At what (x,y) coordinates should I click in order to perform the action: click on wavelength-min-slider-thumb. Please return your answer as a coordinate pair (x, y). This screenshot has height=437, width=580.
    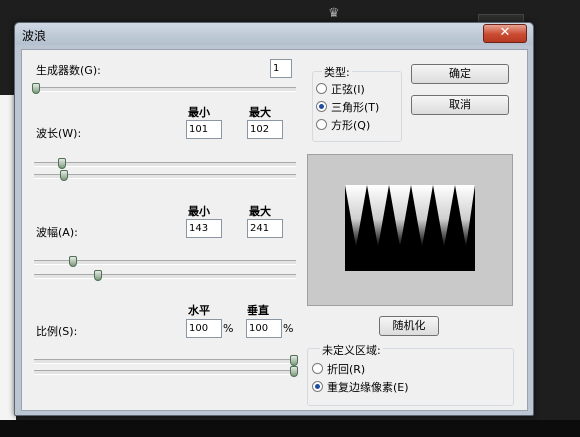
    Looking at the image, I should click on (62, 163).